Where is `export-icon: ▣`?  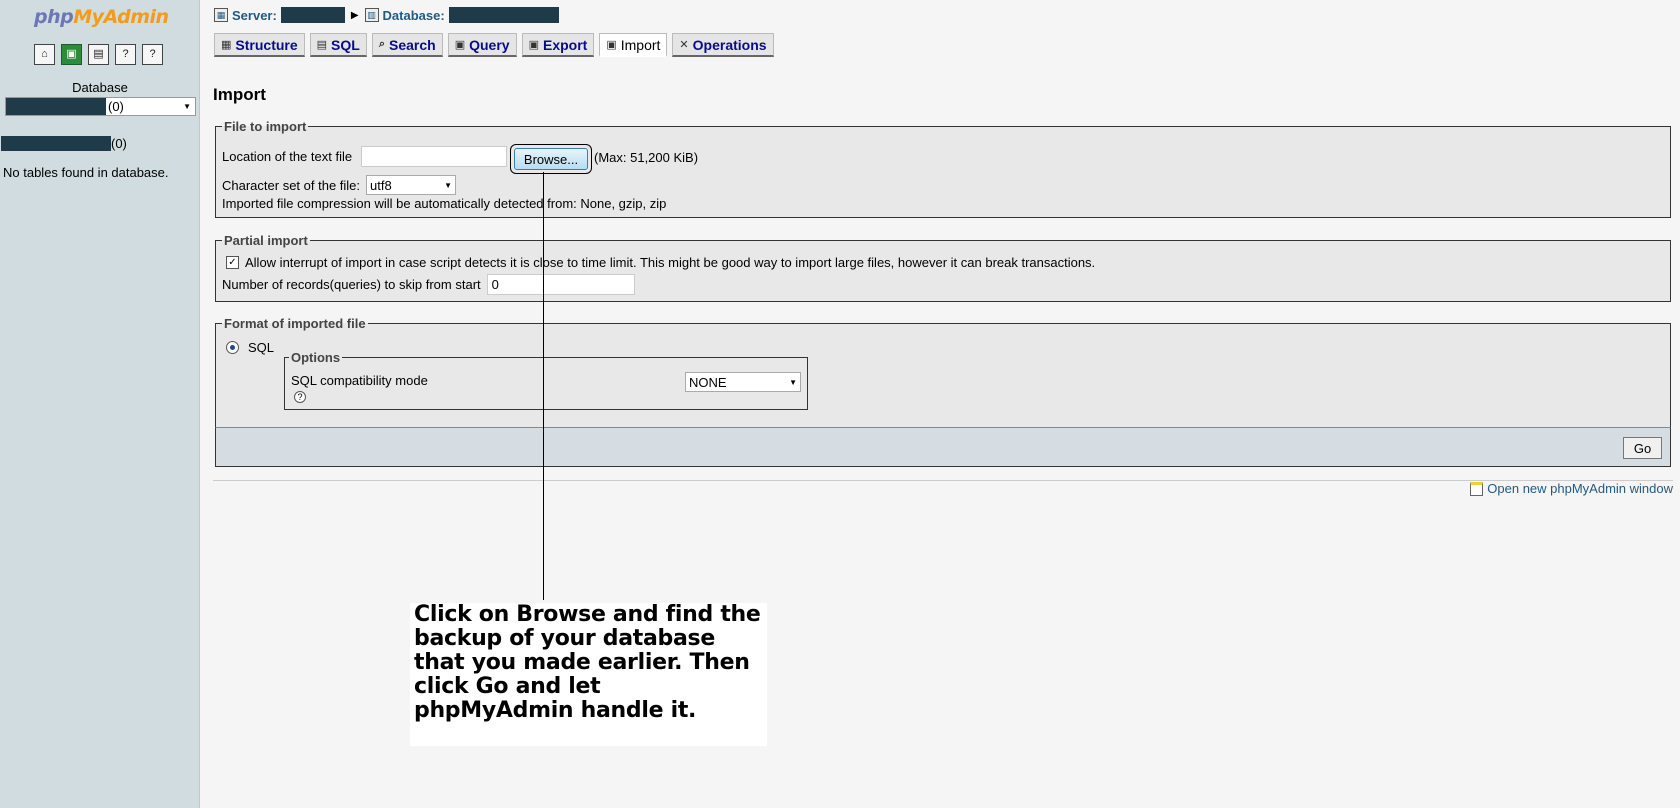
export-icon: ▣ is located at coordinates (533, 45).